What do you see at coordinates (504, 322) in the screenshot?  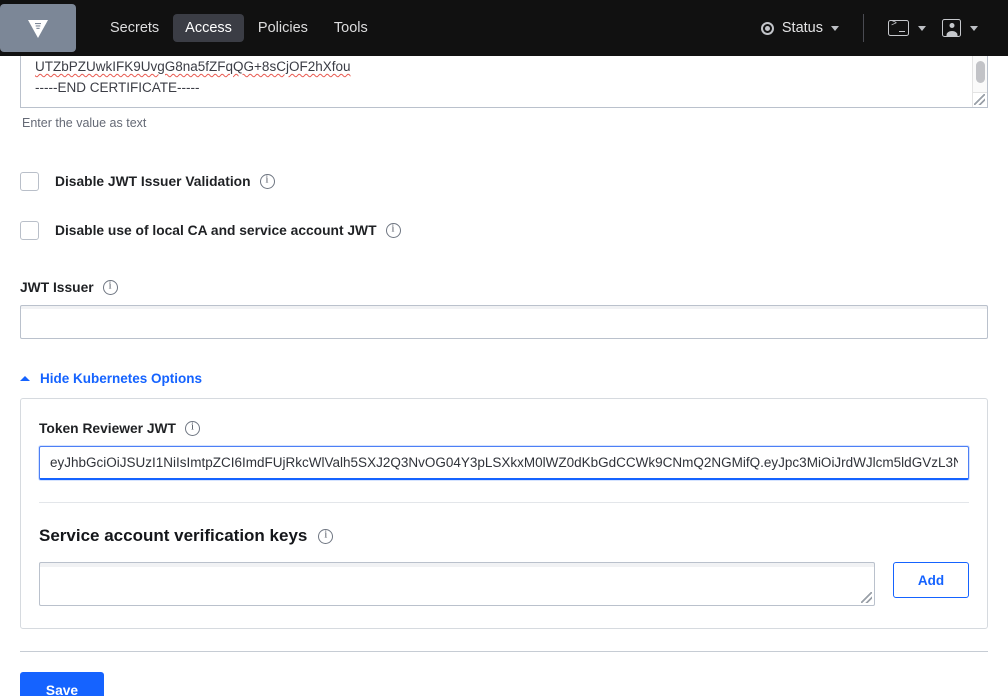 I see `jwt-issuer-input` at bounding box center [504, 322].